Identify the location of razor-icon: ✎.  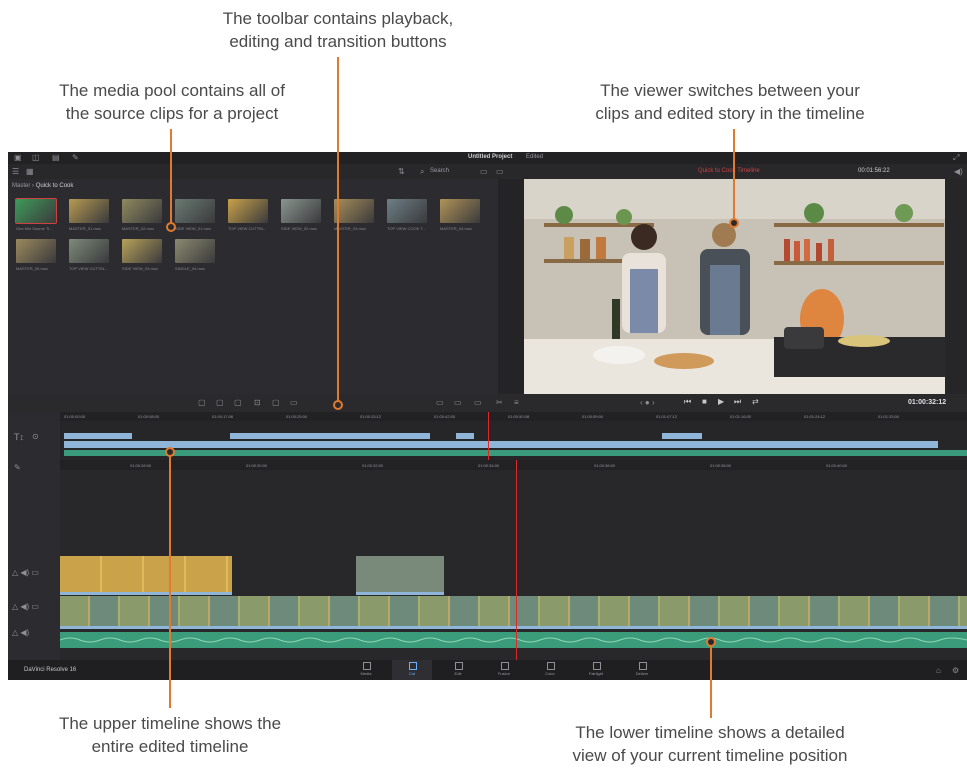
(17, 467).